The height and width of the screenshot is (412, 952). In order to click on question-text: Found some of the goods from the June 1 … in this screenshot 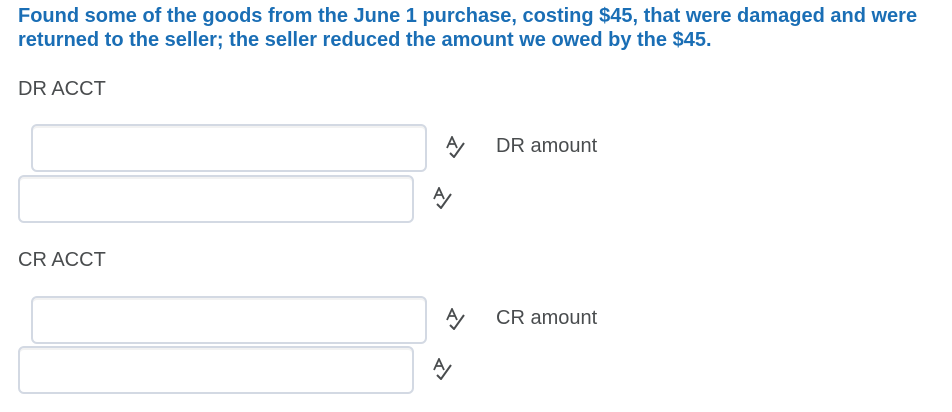, I will do `click(468, 28)`.